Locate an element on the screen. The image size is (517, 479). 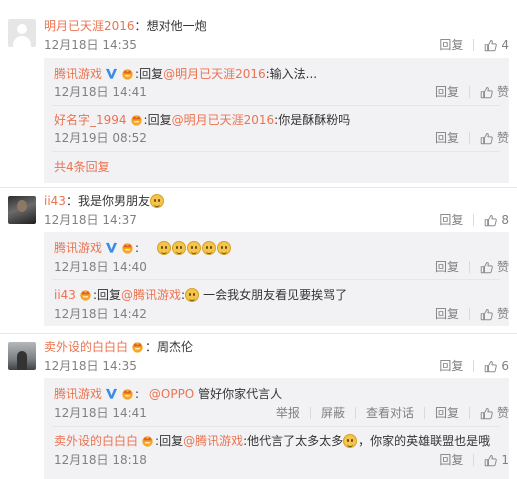
comment-actions: 回复 8 is located at coordinates (474, 220).